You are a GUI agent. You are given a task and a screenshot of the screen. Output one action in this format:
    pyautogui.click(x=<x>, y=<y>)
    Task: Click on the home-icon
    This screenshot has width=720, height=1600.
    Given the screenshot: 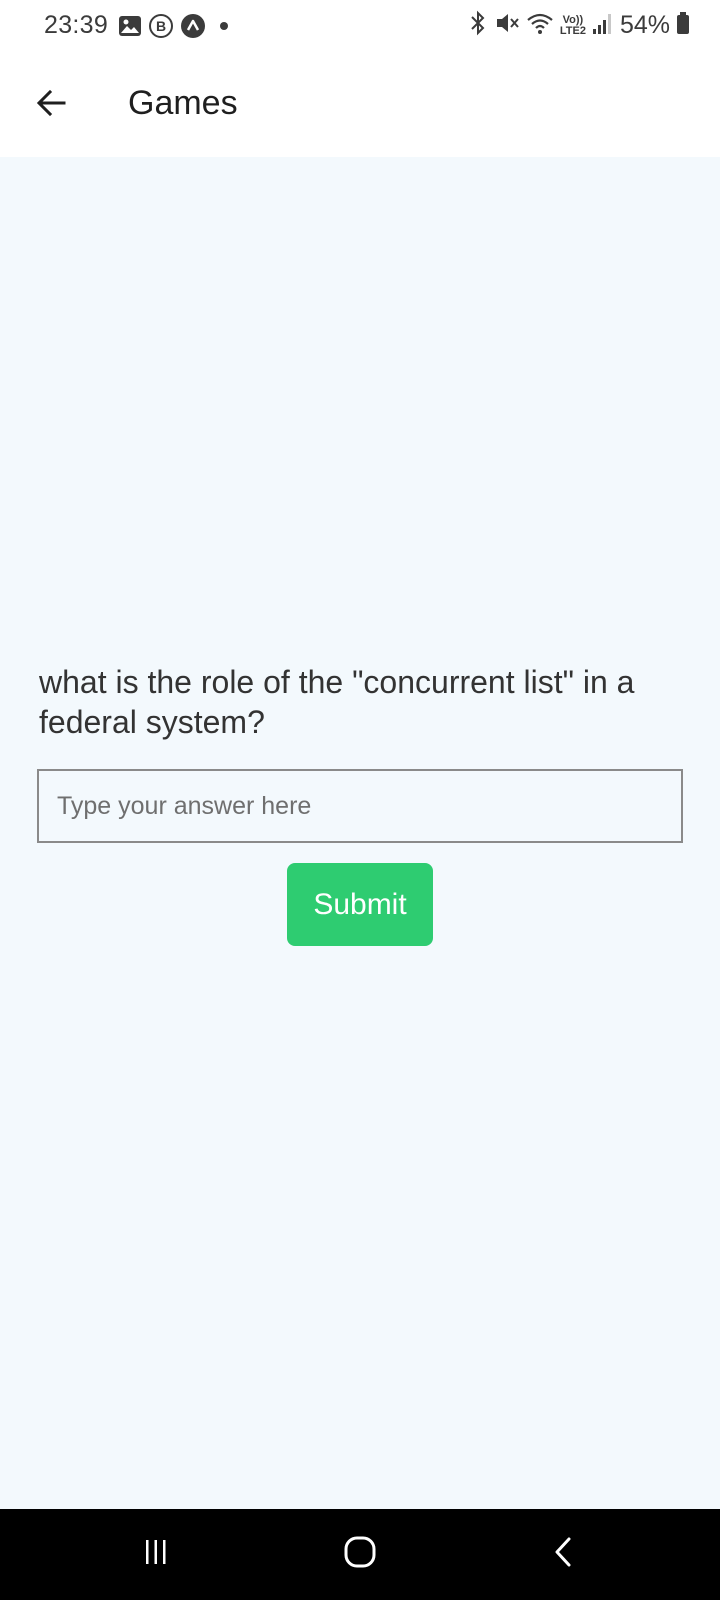 What is the action you would take?
    pyautogui.click(x=360, y=1554)
    